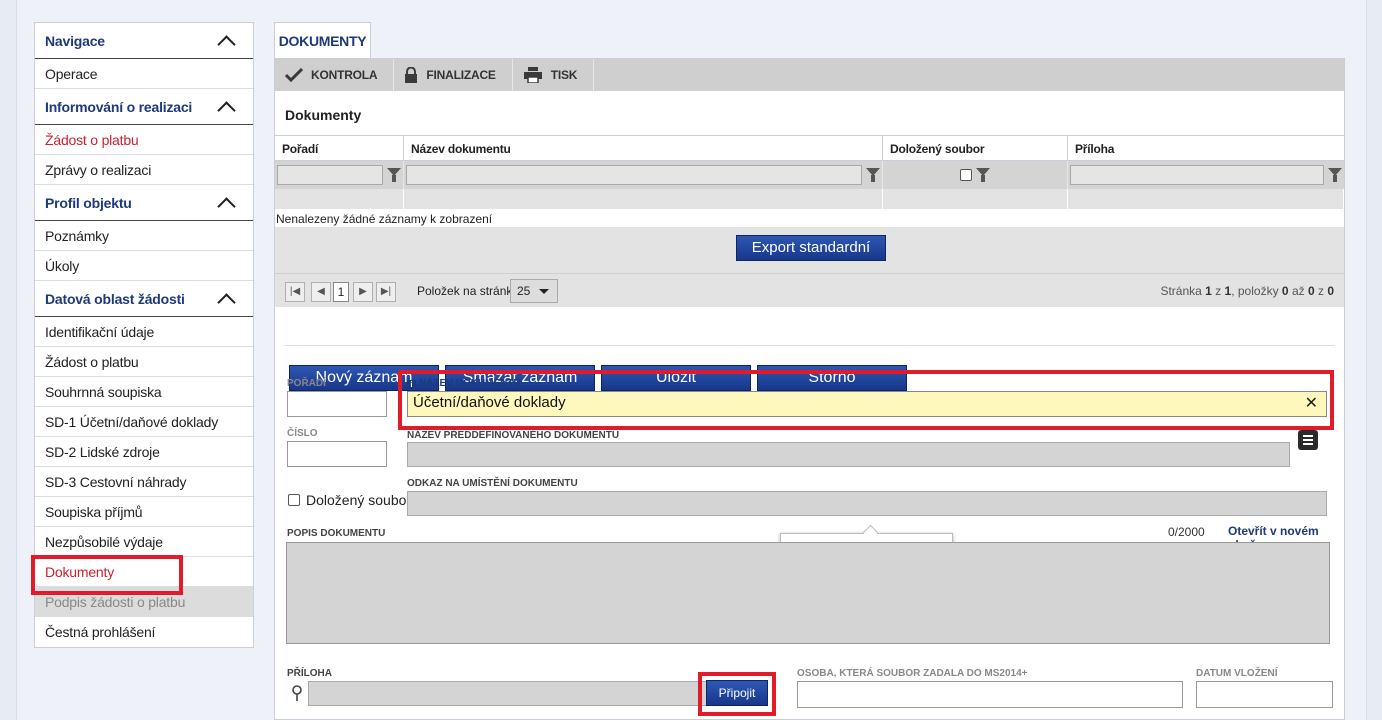 The height and width of the screenshot is (720, 1382). I want to click on filter-nazev, so click(643, 175).